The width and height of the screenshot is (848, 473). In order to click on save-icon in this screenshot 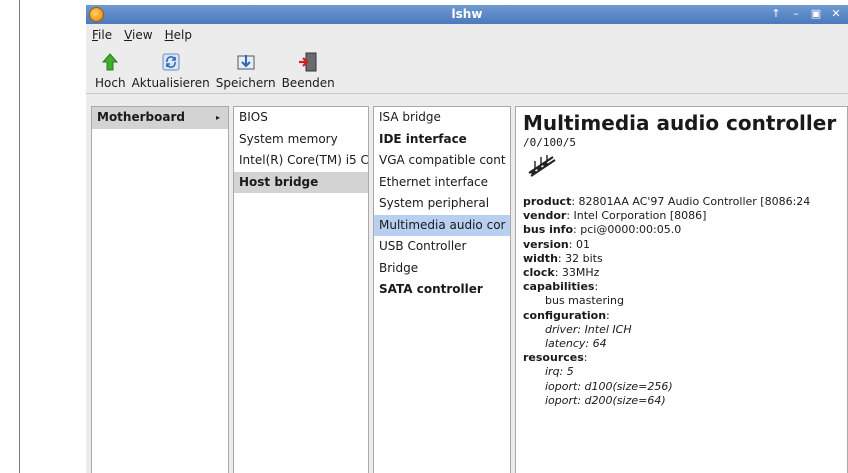, I will do `click(246, 62)`.